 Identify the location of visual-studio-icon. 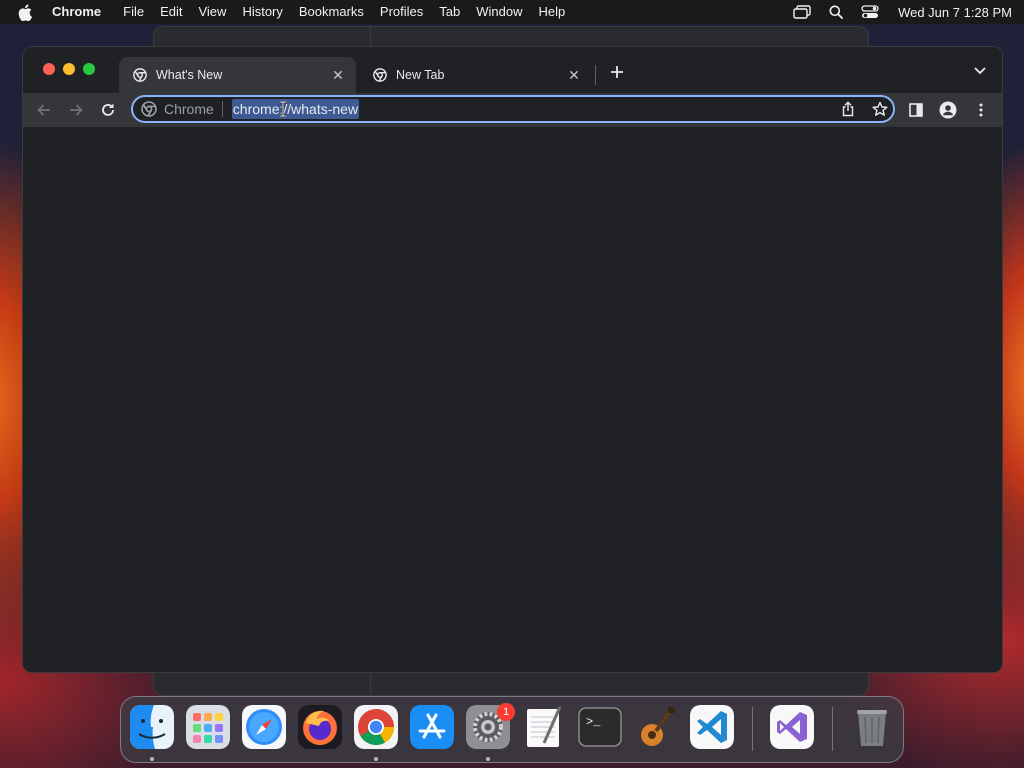
(792, 727).